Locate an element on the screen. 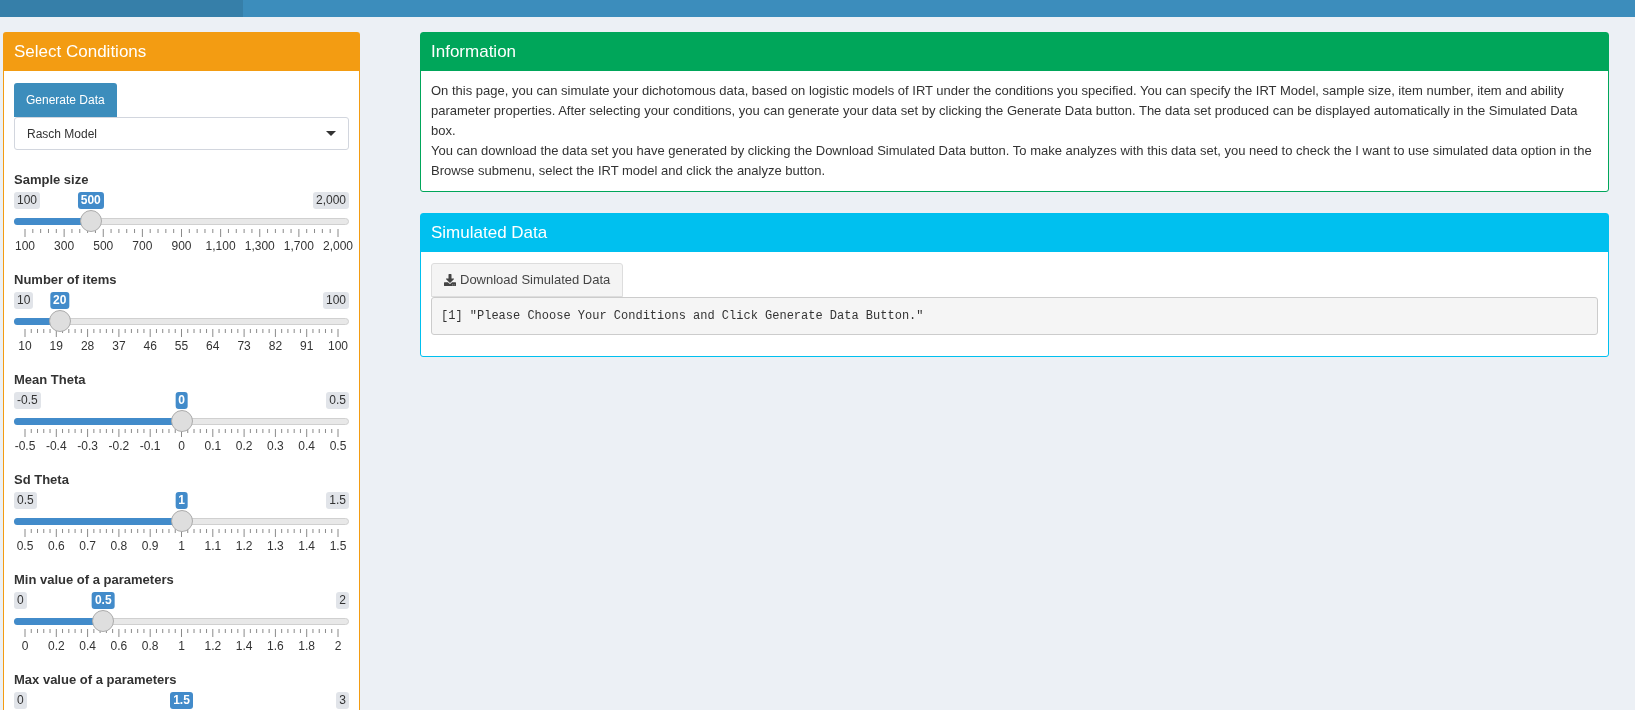 The width and height of the screenshot is (1635, 710). scale-label: 46 is located at coordinates (150, 346).